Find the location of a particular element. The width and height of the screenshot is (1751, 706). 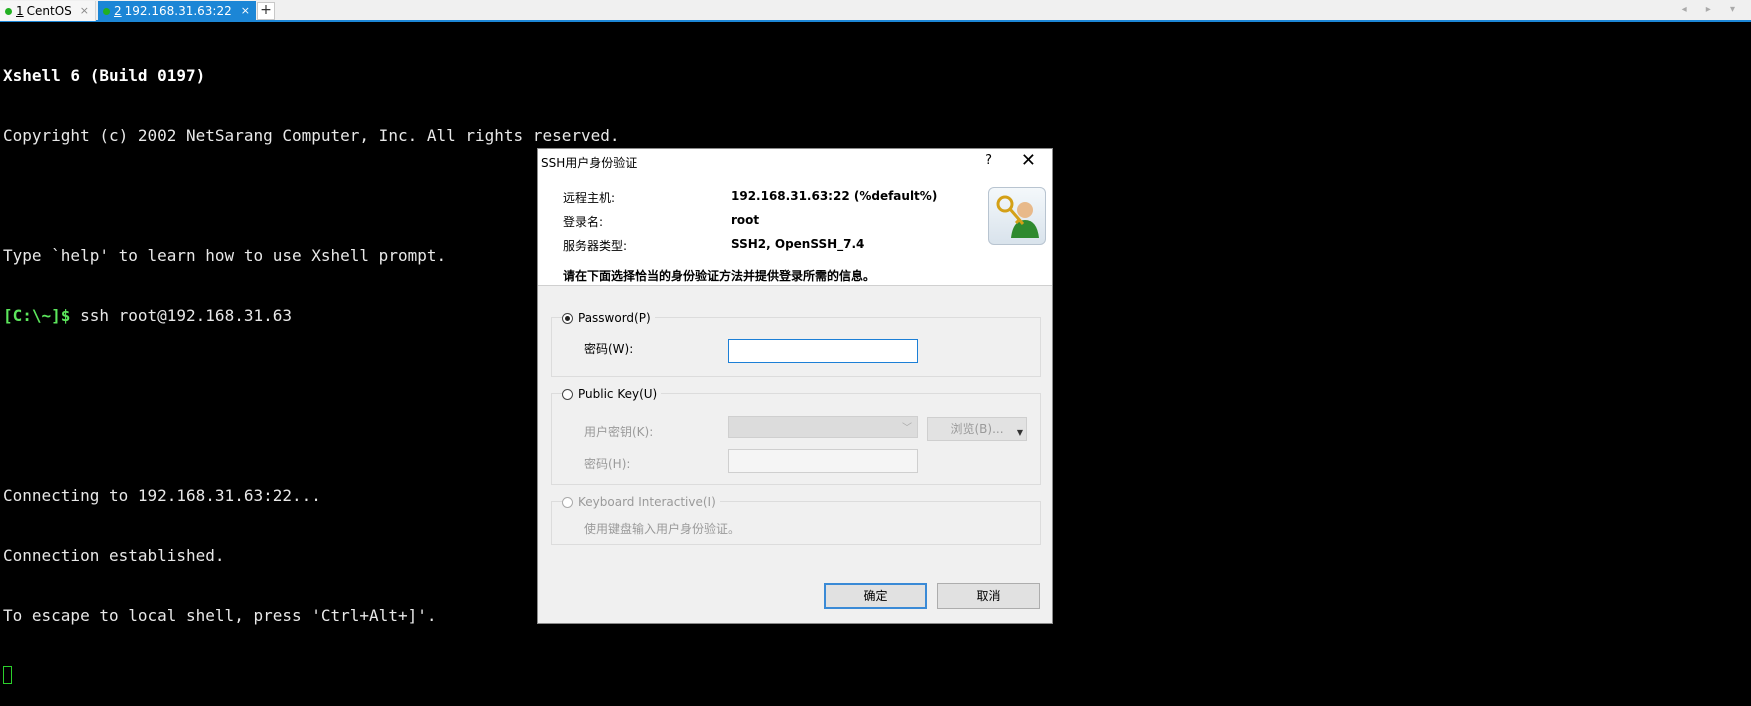

public-key-option-label: Public Key(U) is located at coordinates (618, 394).